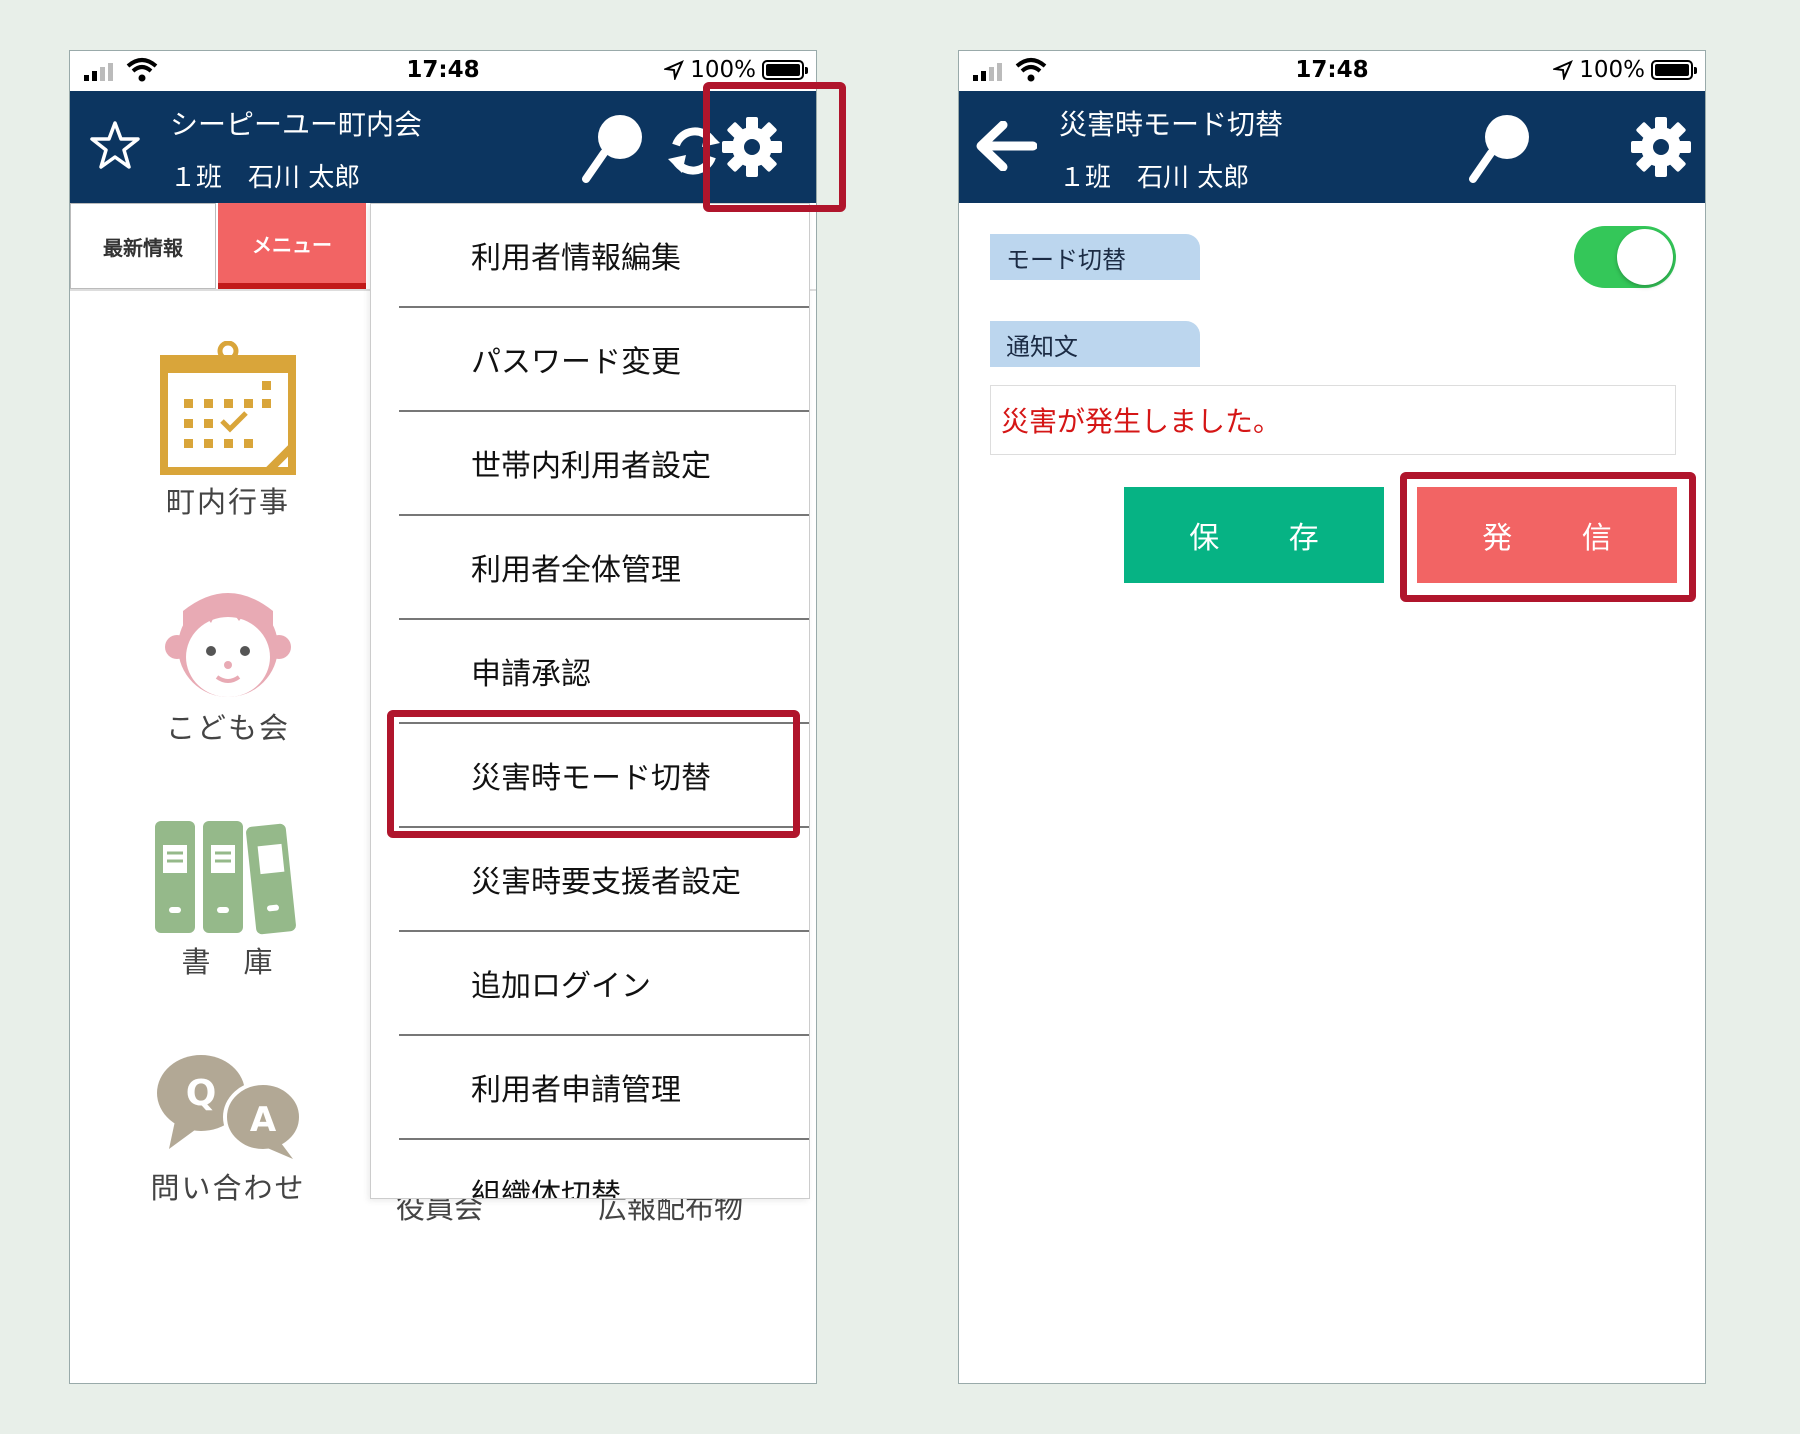 Image resolution: width=1800 pixels, height=1434 pixels. What do you see at coordinates (1095, 344) in the screenshot?
I see `notice-text-label: 通知文` at bounding box center [1095, 344].